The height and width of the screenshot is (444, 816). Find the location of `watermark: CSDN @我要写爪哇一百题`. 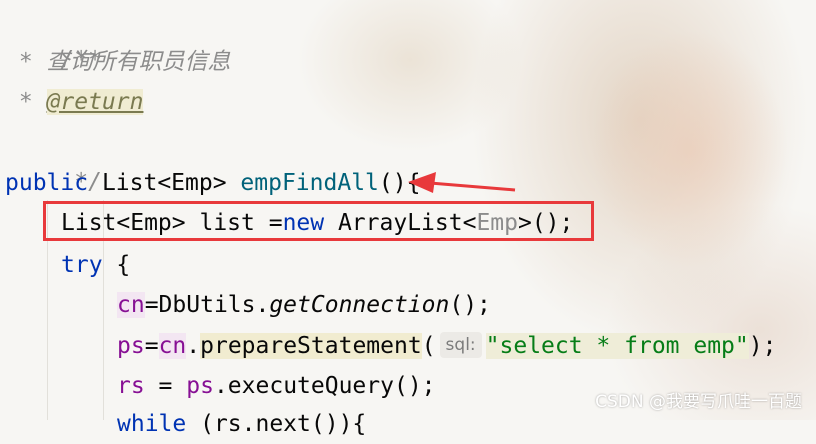

watermark: CSDN @我要写爪哇一百题 is located at coordinates (698, 402).